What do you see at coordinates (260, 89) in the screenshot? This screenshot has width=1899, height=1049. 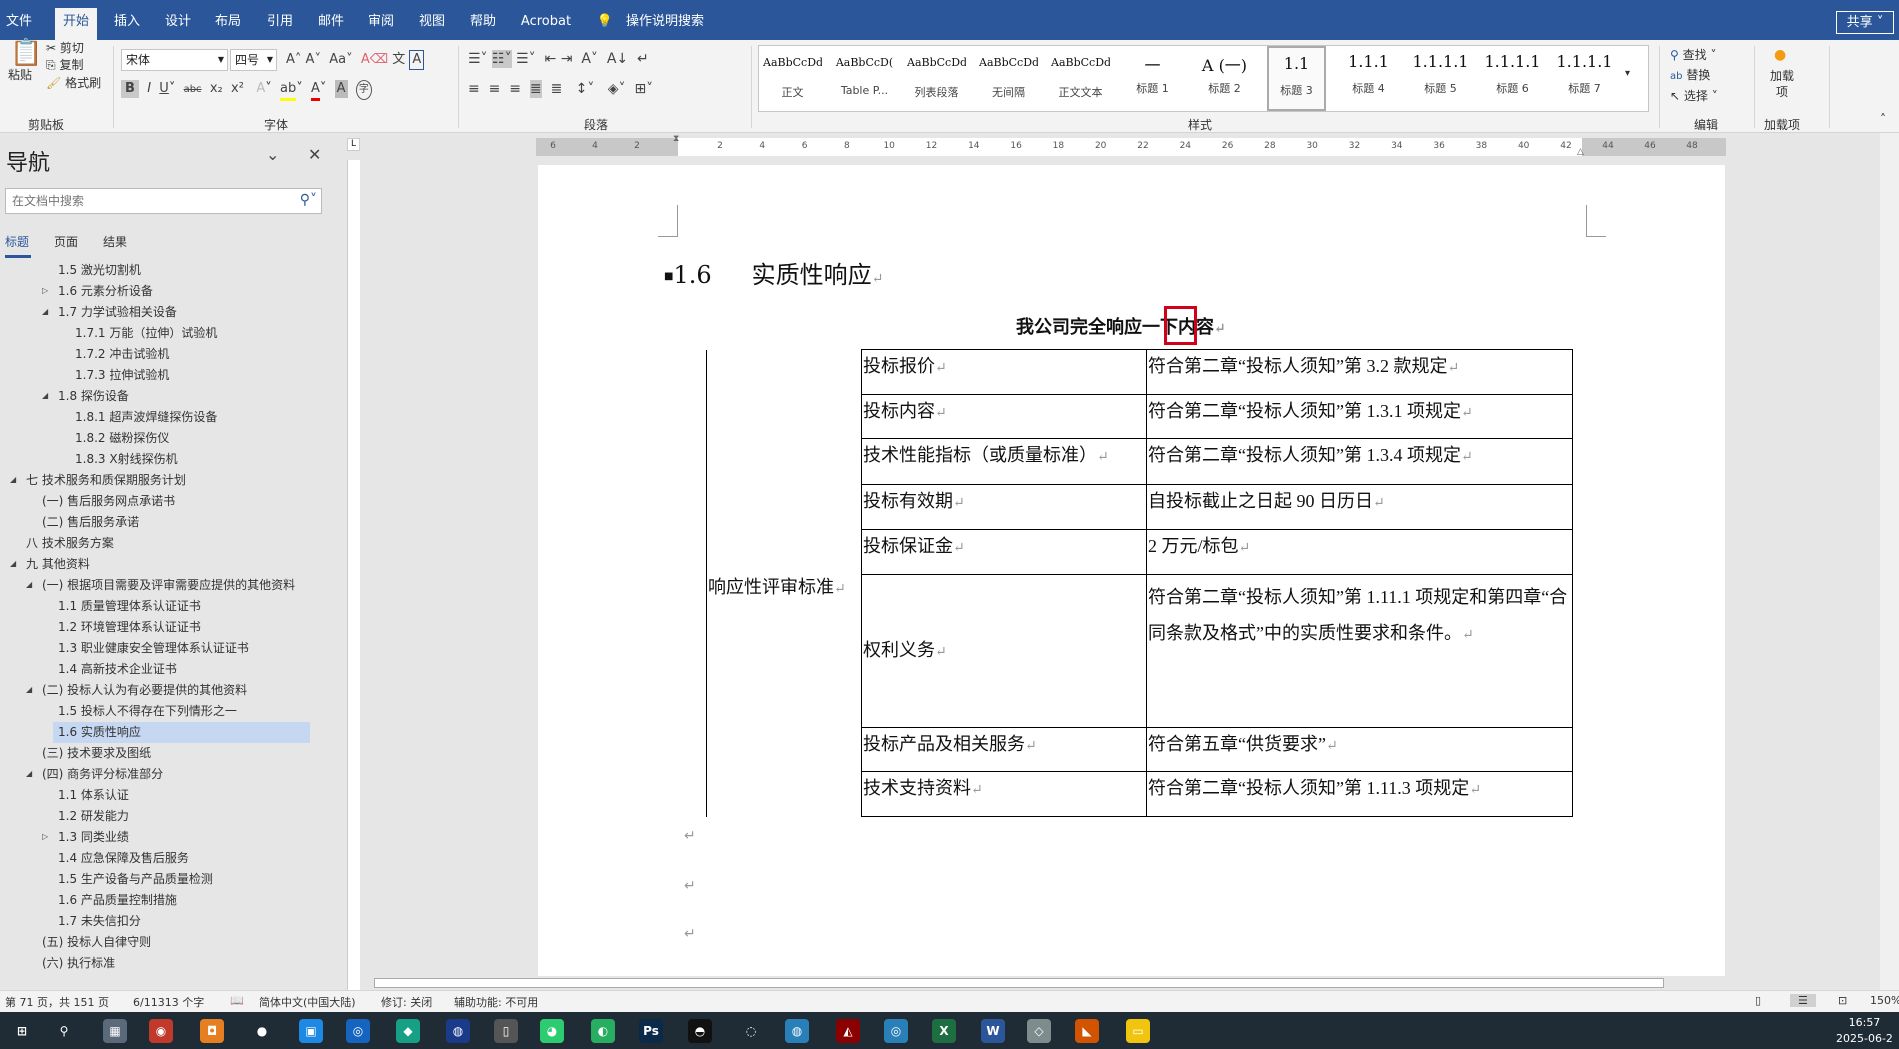 I see `text-effects-icon: A` at bounding box center [260, 89].